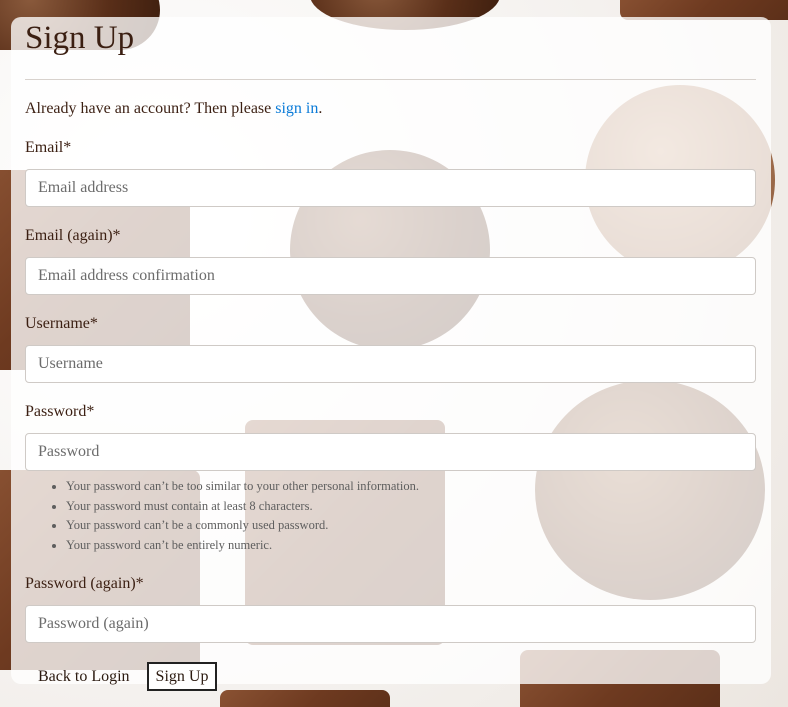 This screenshot has height=707, width=788. I want to click on signin-note-suffix: ., so click(320, 108).